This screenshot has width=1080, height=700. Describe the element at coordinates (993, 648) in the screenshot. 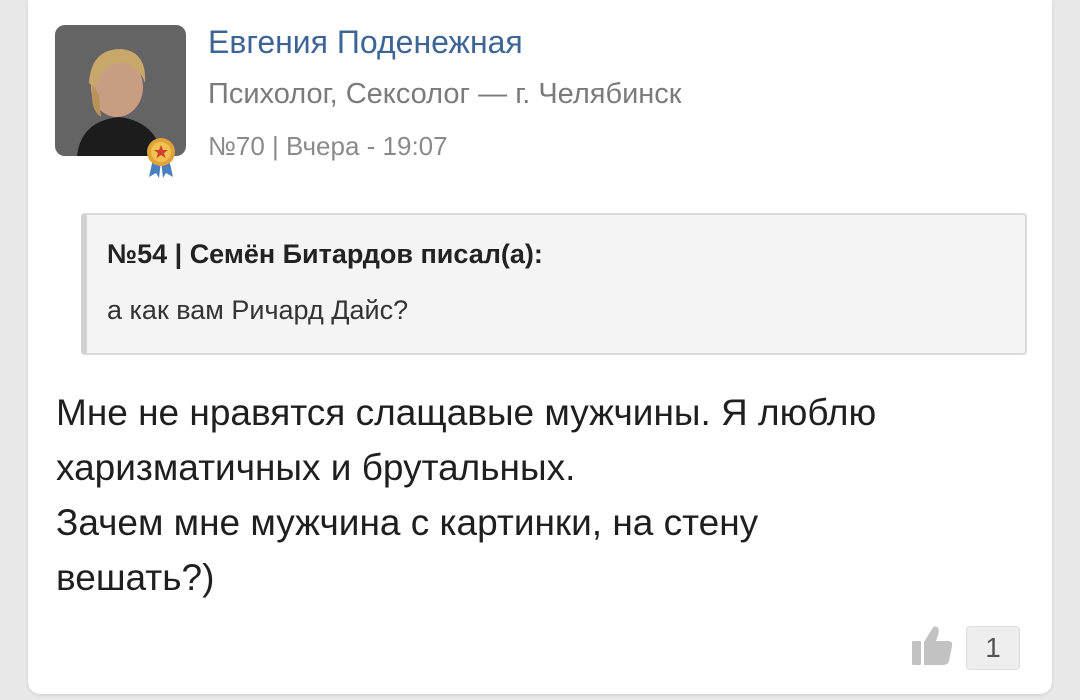

I see `like-count: 1` at that location.